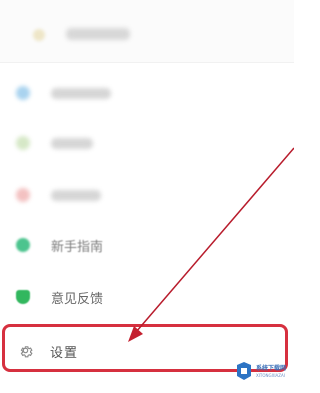 This screenshot has height=393, width=320. Describe the element at coordinates (23, 143) in the screenshot. I see `green-circle-icon` at that location.